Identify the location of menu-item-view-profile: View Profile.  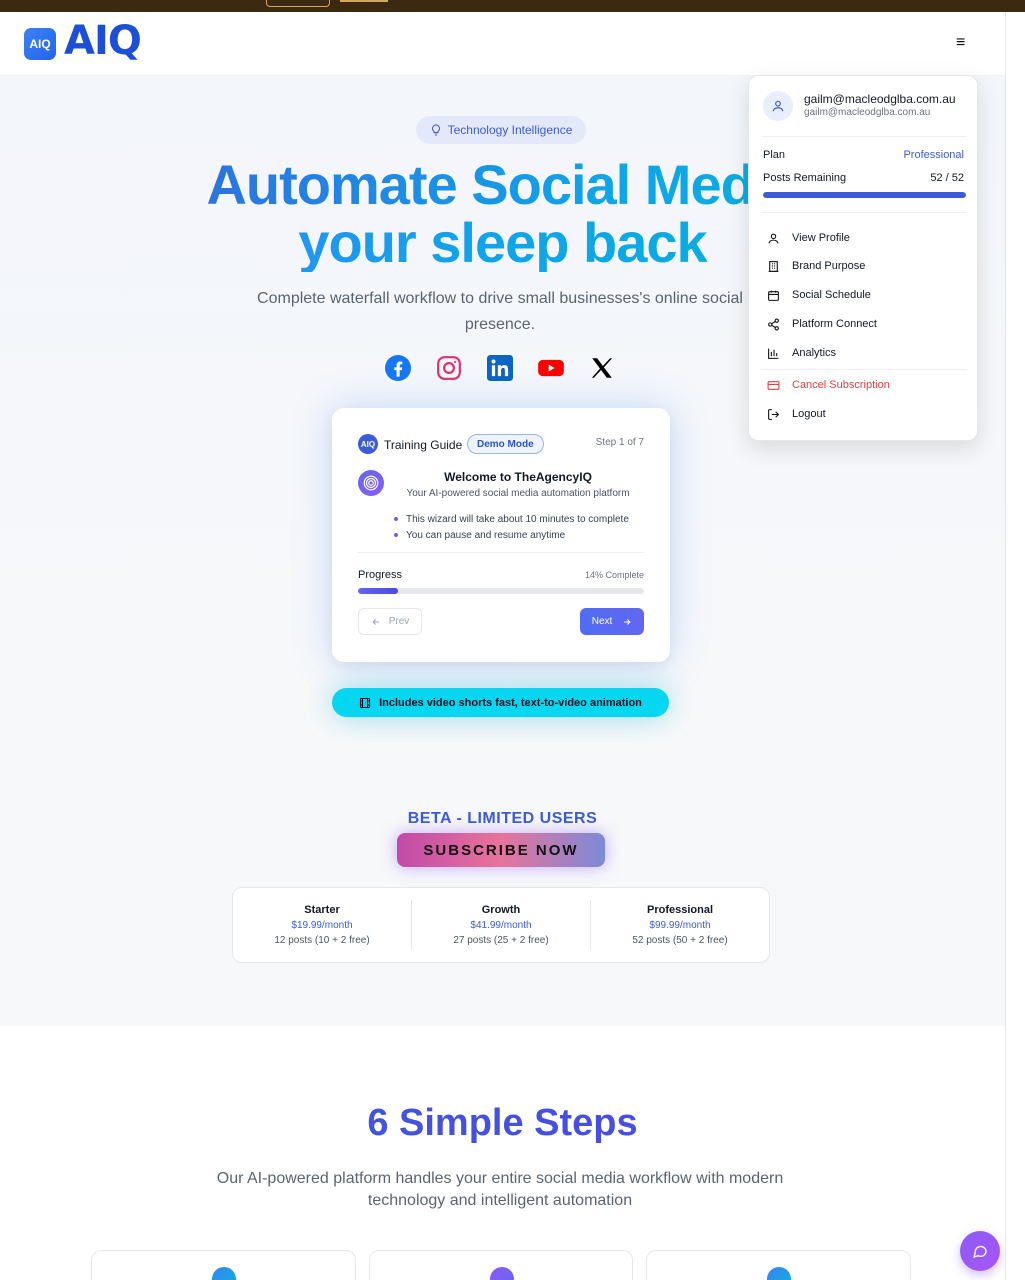
(864, 238).